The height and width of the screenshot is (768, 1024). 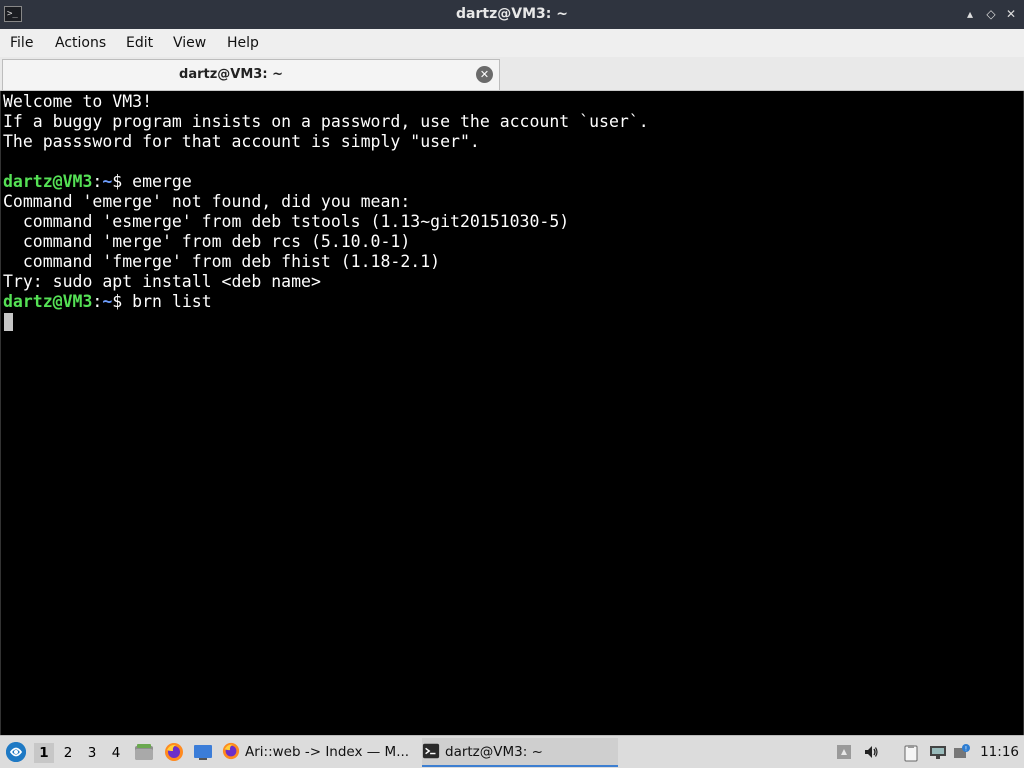 What do you see at coordinates (1011, 14) in the screenshot?
I see `close-button: ✕` at bounding box center [1011, 14].